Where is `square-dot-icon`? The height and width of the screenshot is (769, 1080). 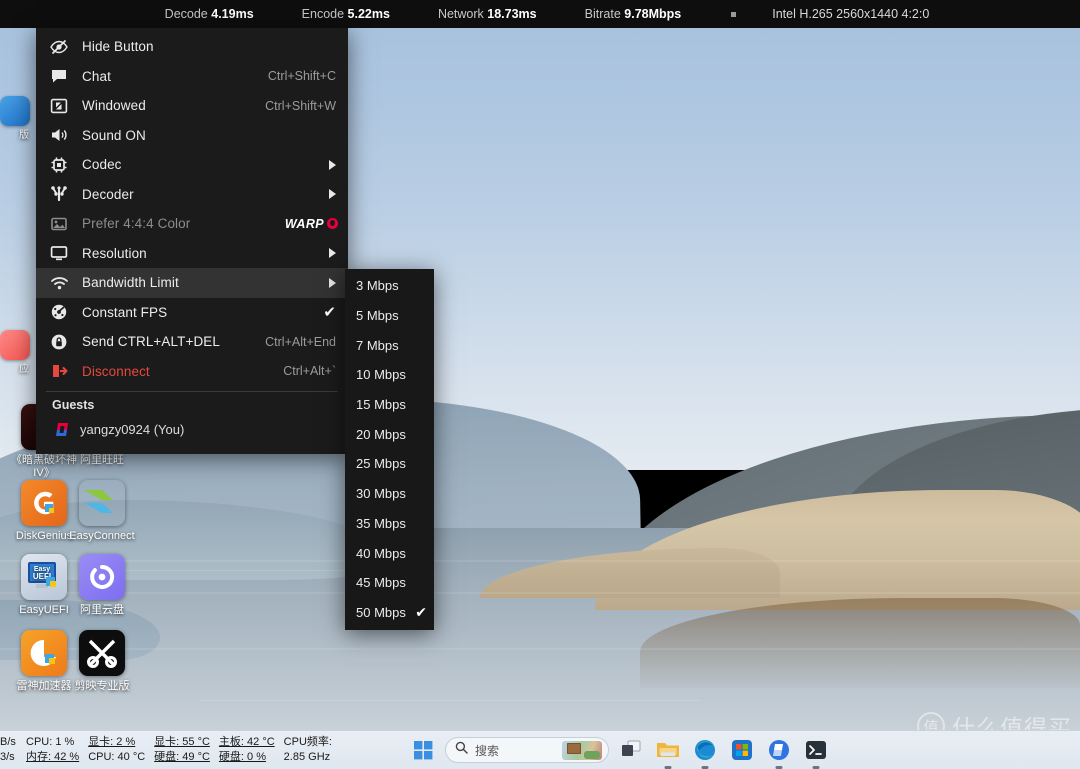
square-dot-icon is located at coordinates (734, 14).